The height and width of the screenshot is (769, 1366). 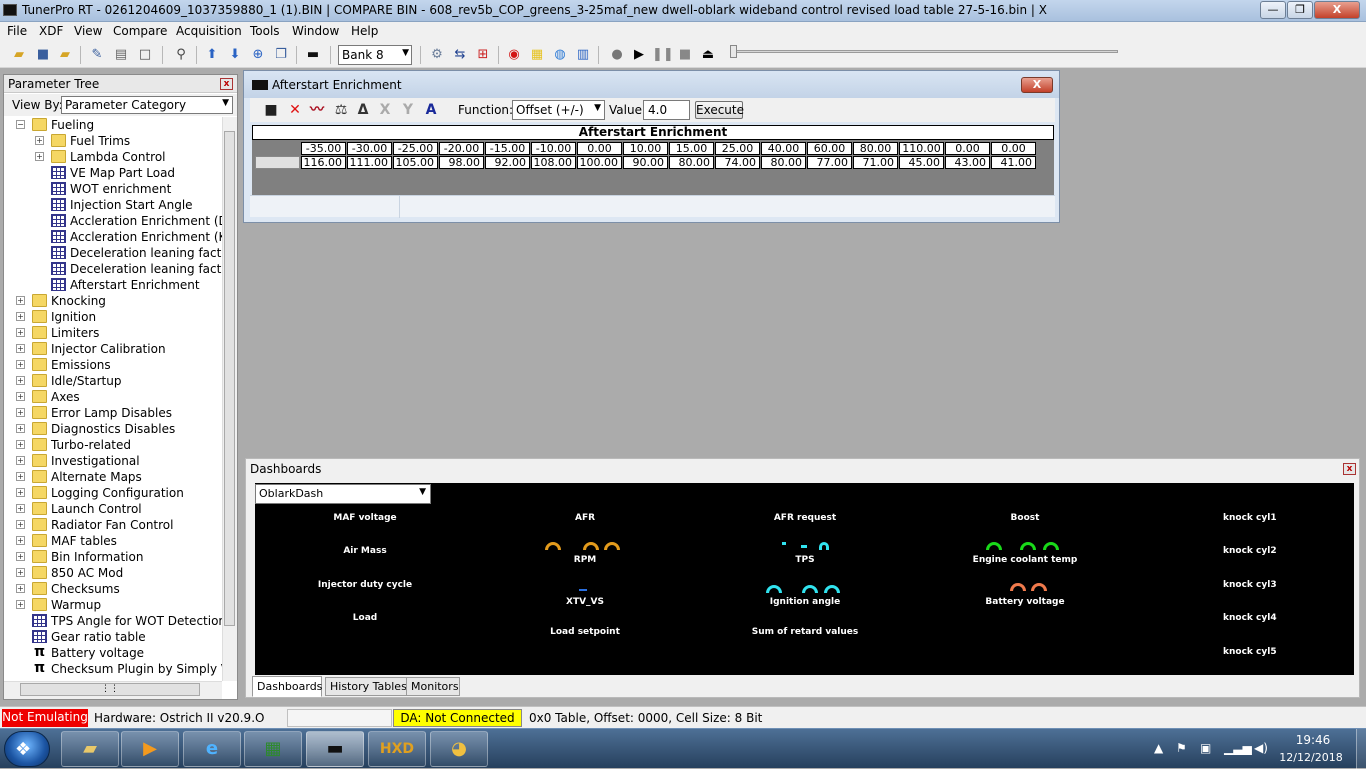 I want to click on tree-item: π Checksum Plugin by Simply Volvo, so click(x=113, y=669).